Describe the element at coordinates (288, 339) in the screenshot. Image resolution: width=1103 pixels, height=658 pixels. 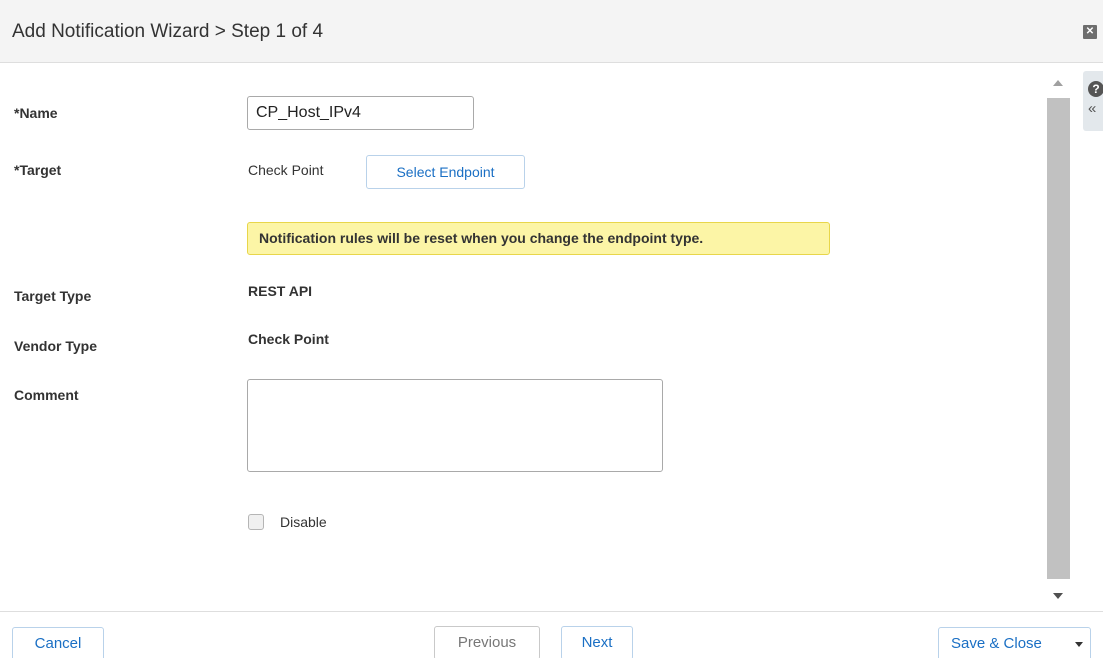
I see `vendor-type-value: Check Point` at that location.